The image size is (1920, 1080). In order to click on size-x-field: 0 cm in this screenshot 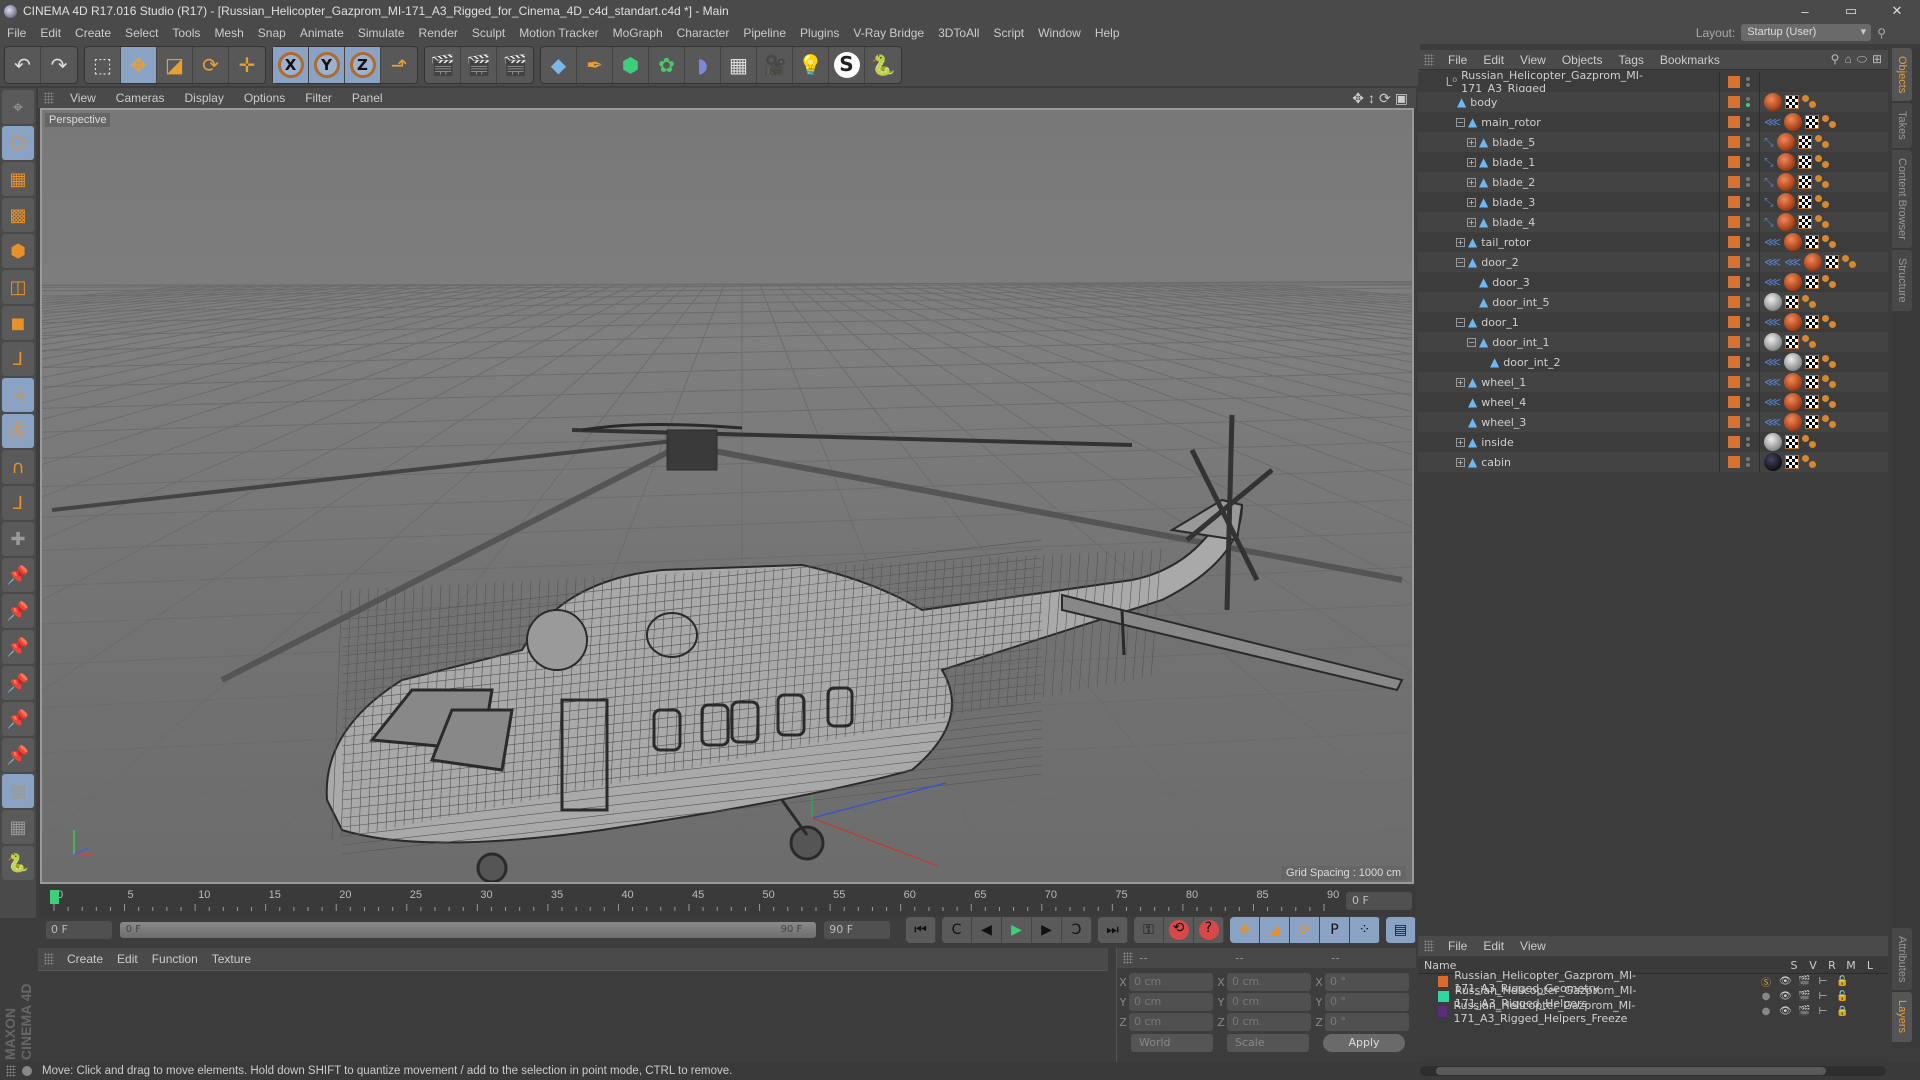, I will do `click(1269, 982)`.